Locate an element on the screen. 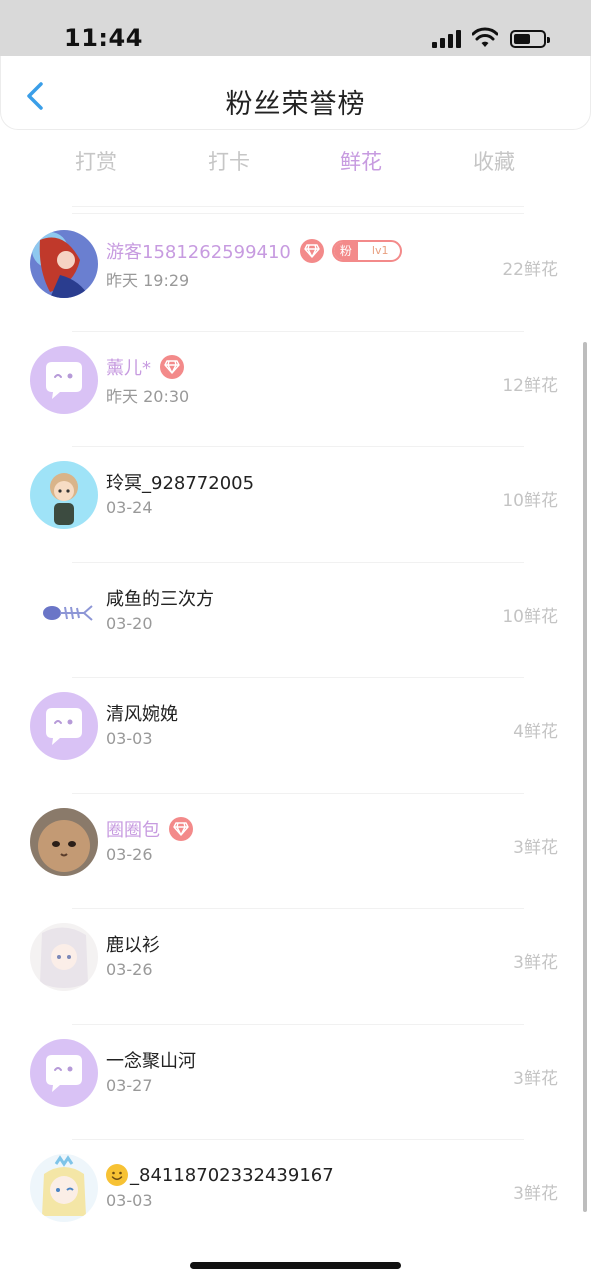  fan-name-line: 玲冥_928772005 is located at coordinates (180, 482).